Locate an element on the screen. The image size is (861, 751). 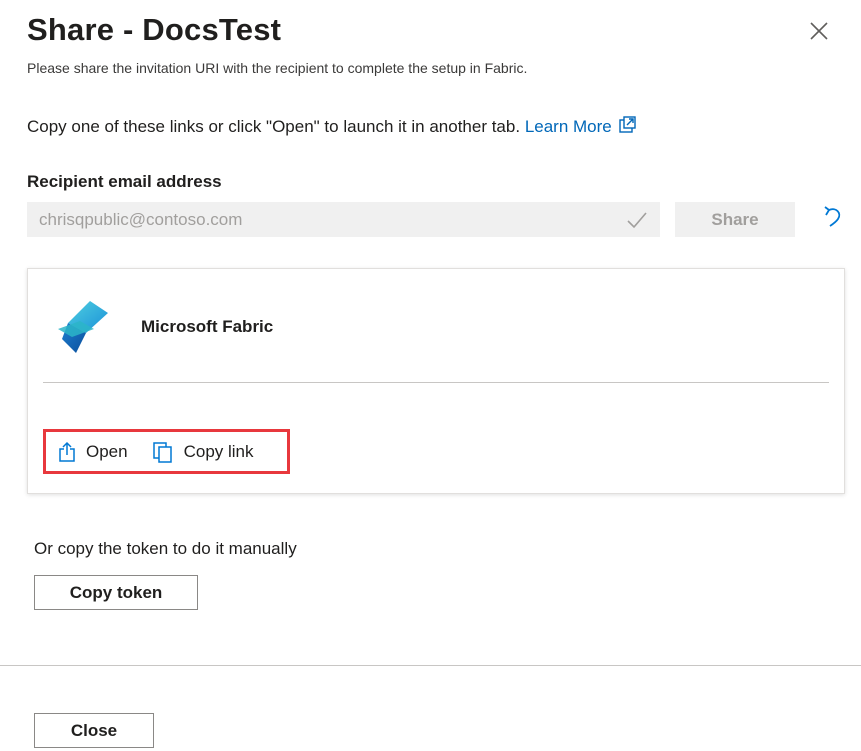
manual-token-text: Or copy the token to do it manually is located at coordinates (165, 548).